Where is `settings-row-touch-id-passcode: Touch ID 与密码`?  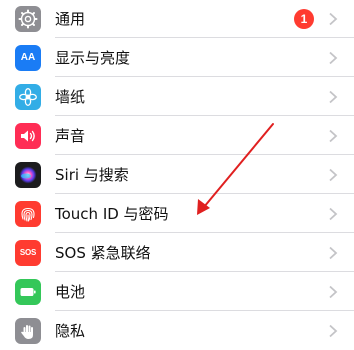 settings-row-touch-id-passcode: Touch ID 与密码 is located at coordinates (177, 213).